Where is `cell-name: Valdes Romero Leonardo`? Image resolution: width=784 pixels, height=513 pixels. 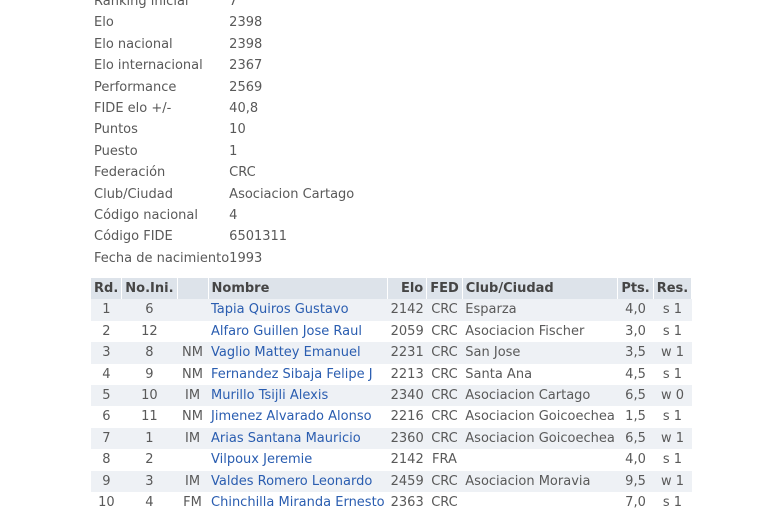
cell-name: Valdes Romero Leonardo is located at coordinates (298, 481).